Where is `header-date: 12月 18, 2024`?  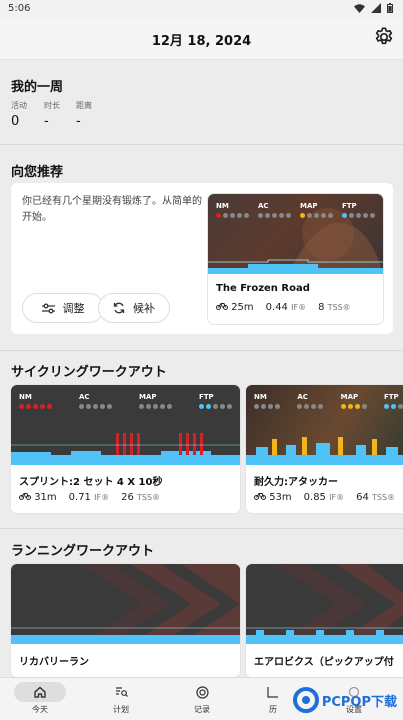
header-date: 12月 18, 2024 is located at coordinates (201, 39).